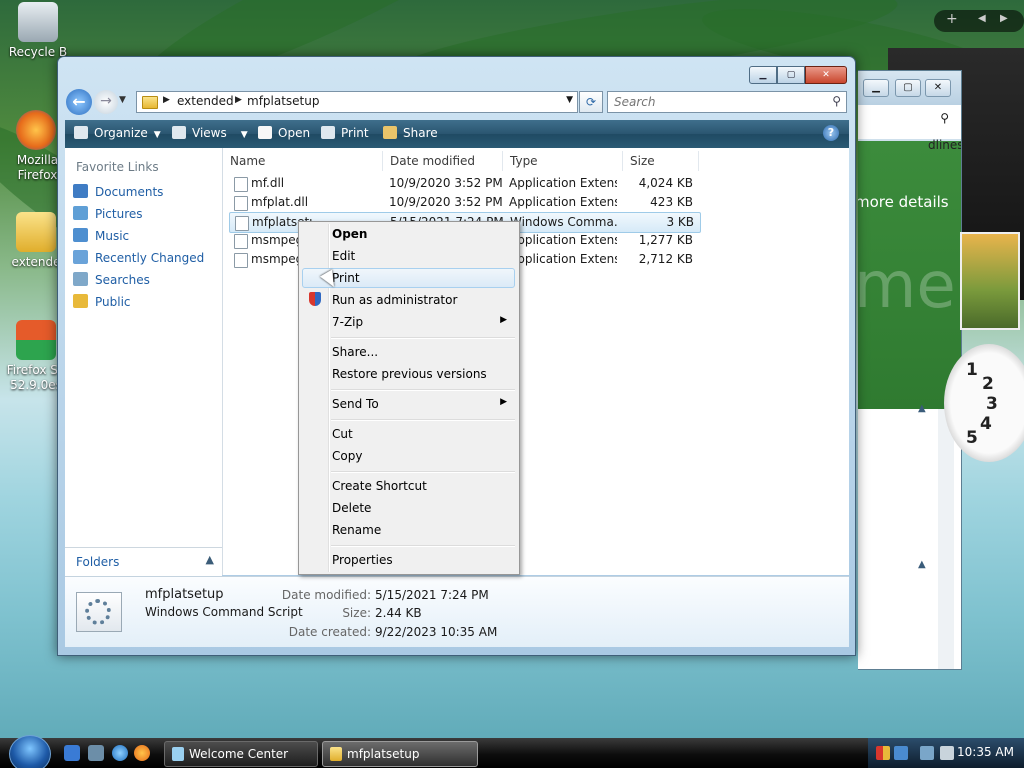 The image size is (1024, 768). I want to click on open-button: Open, so click(284, 133).